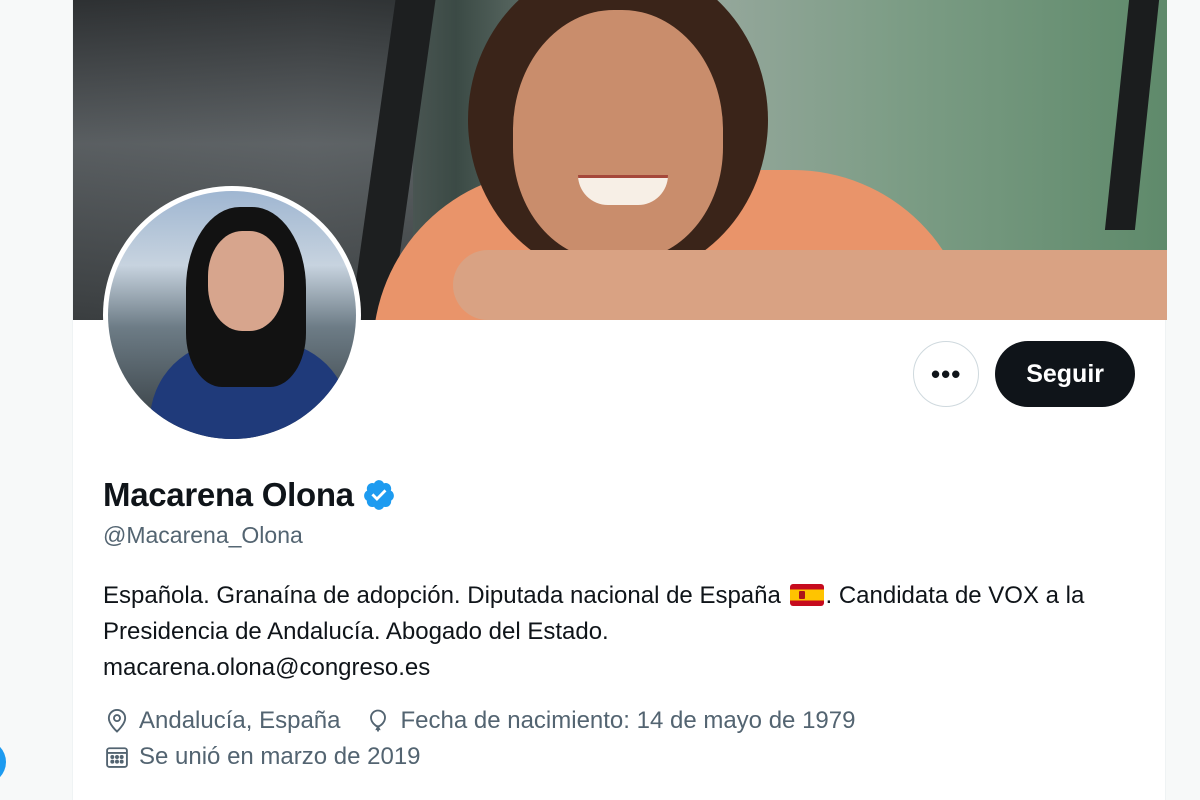  I want to click on banner-right-frame, so click(1132, 115).